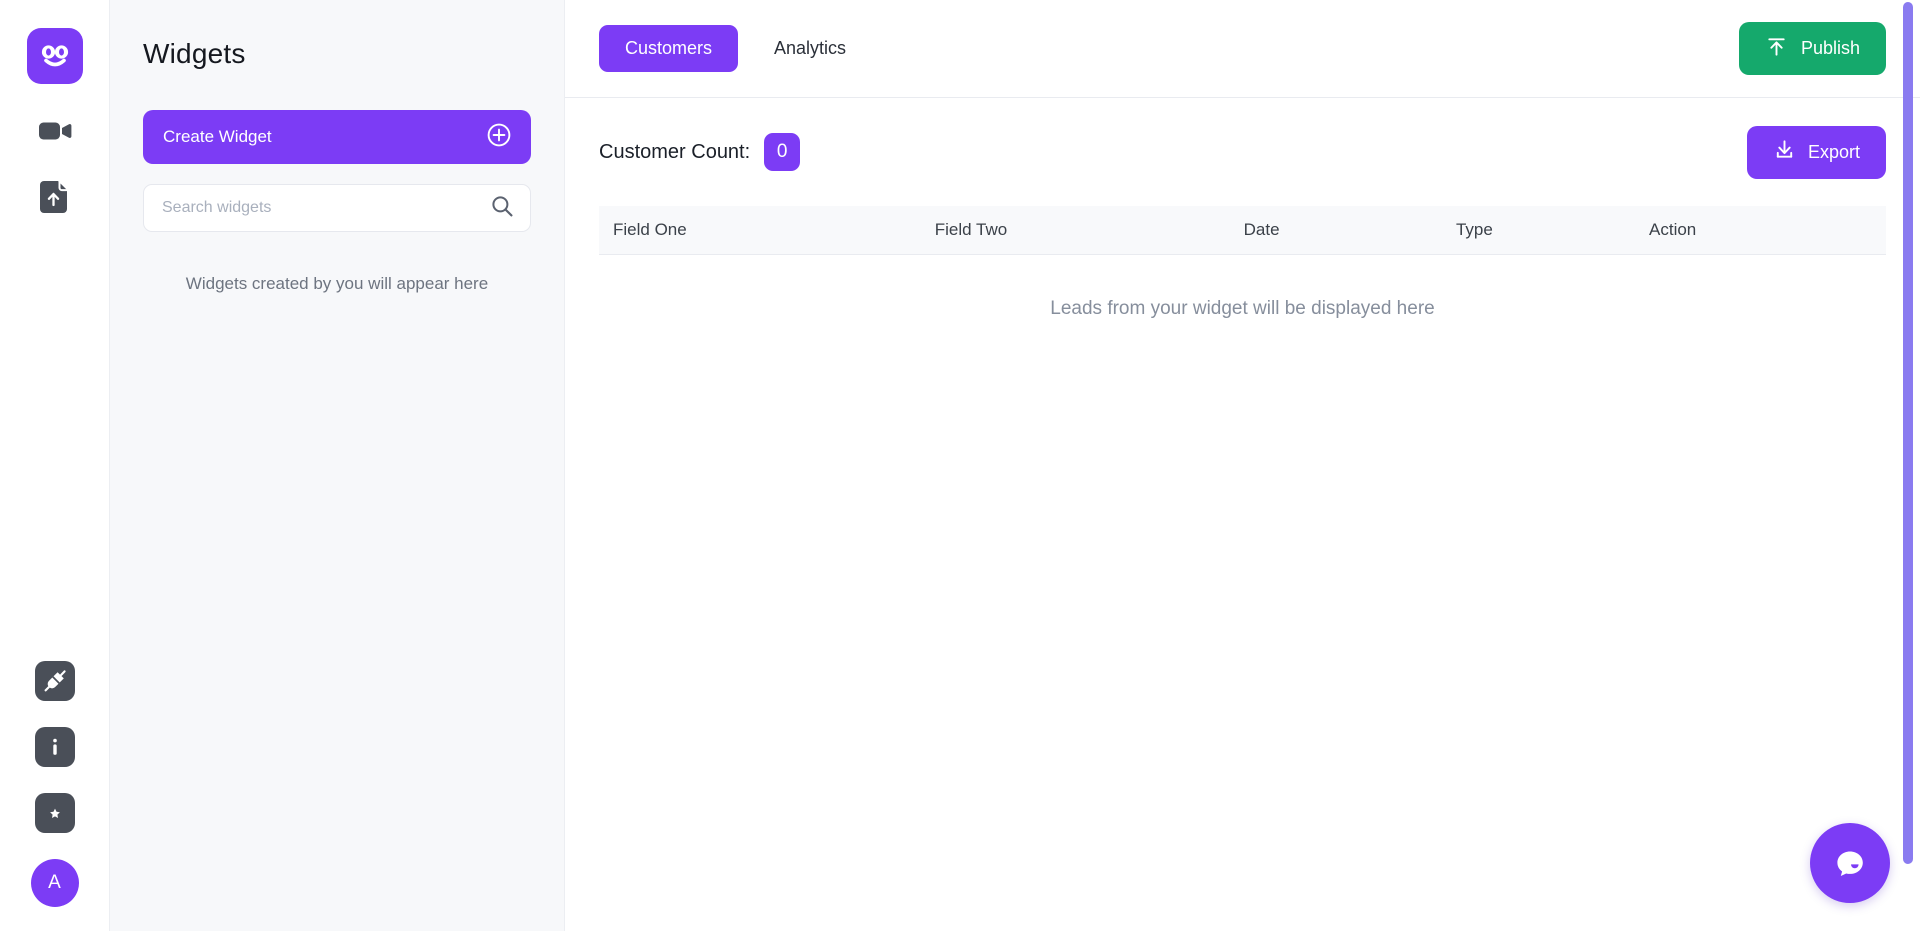 The height and width of the screenshot is (931, 1920). I want to click on owl-face-logo-icon, so click(54, 56).